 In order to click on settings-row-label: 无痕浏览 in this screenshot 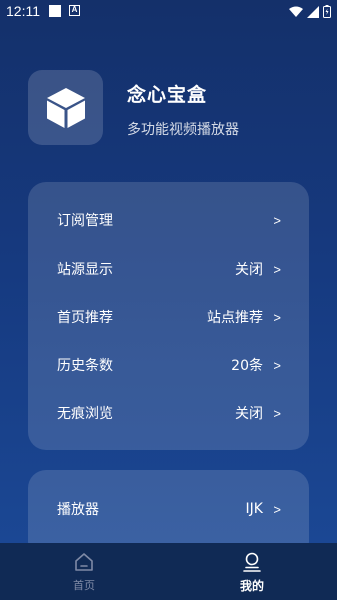, I will do `click(85, 414)`.